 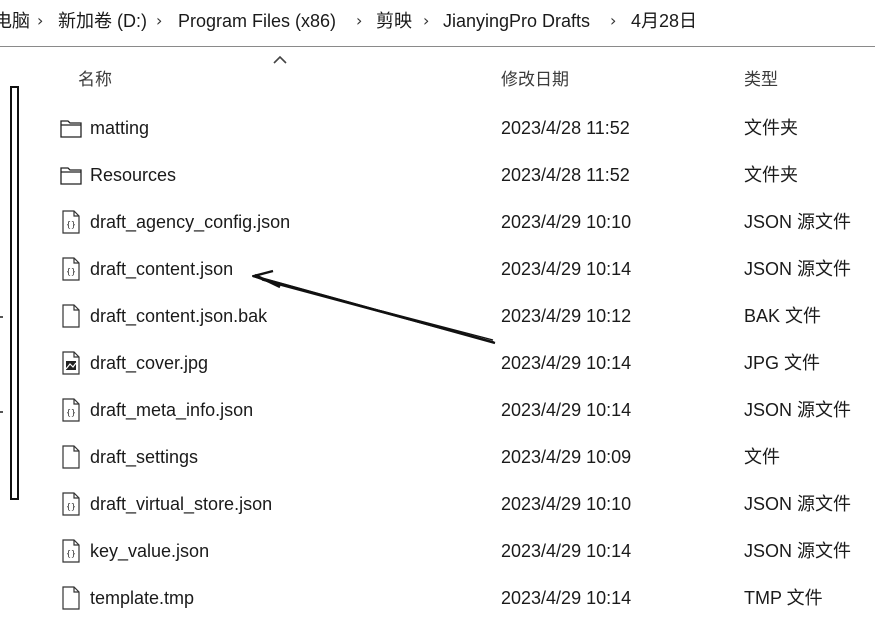 What do you see at coordinates (15, 21) in the screenshot?
I see `breadcrumb-item-pc: 电脑` at bounding box center [15, 21].